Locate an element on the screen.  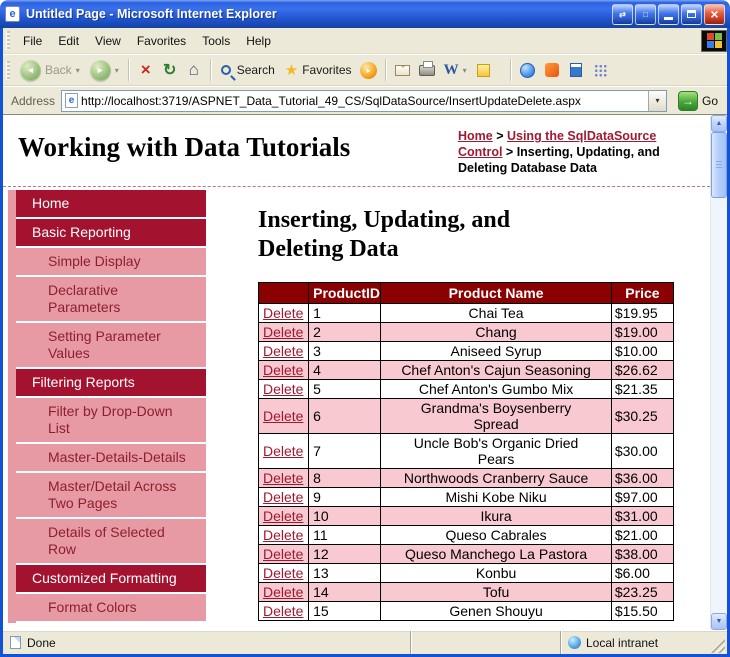
price-cell: $30.00 is located at coordinates (642, 451).